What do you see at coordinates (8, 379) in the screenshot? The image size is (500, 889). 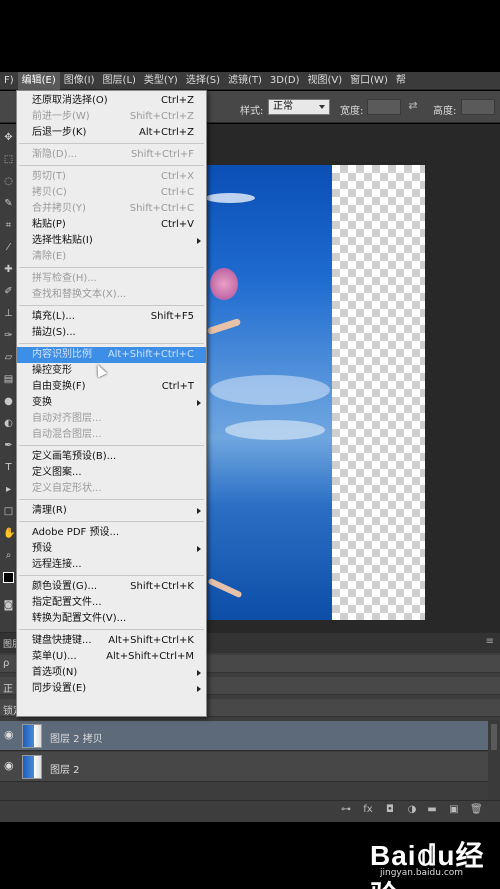 I see `gradient-tool-icon: ▤` at bounding box center [8, 379].